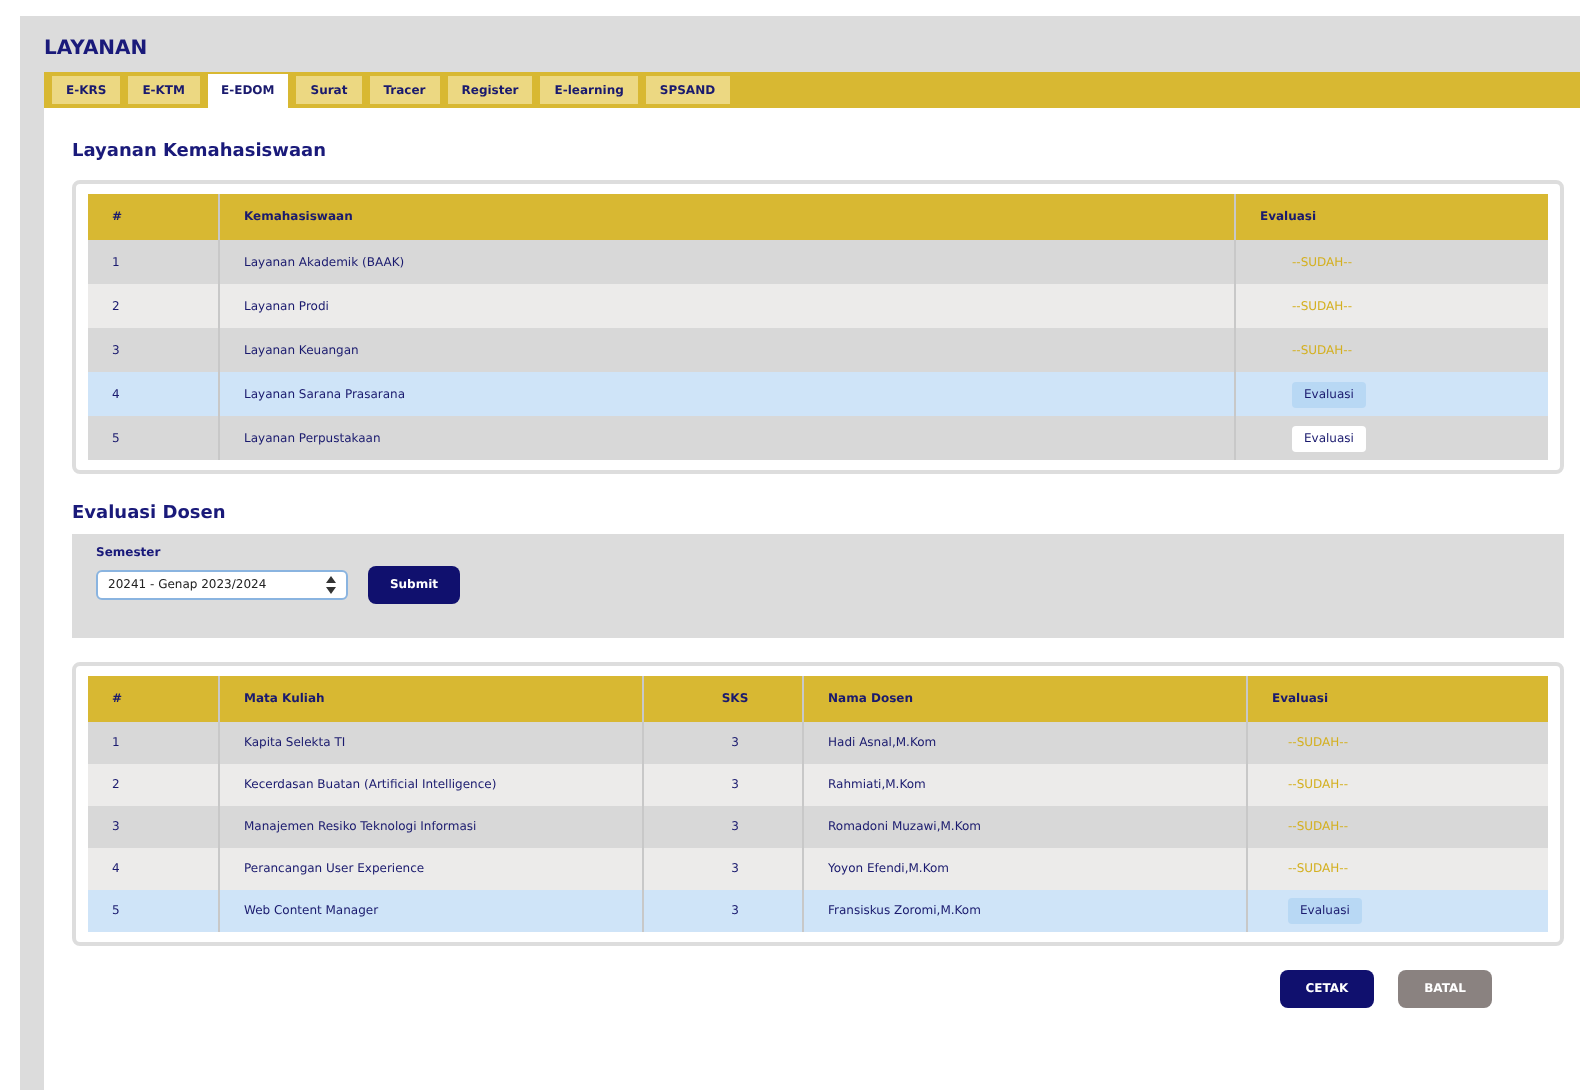  I want to click on page-title: LAYANAN, so click(97, 49).